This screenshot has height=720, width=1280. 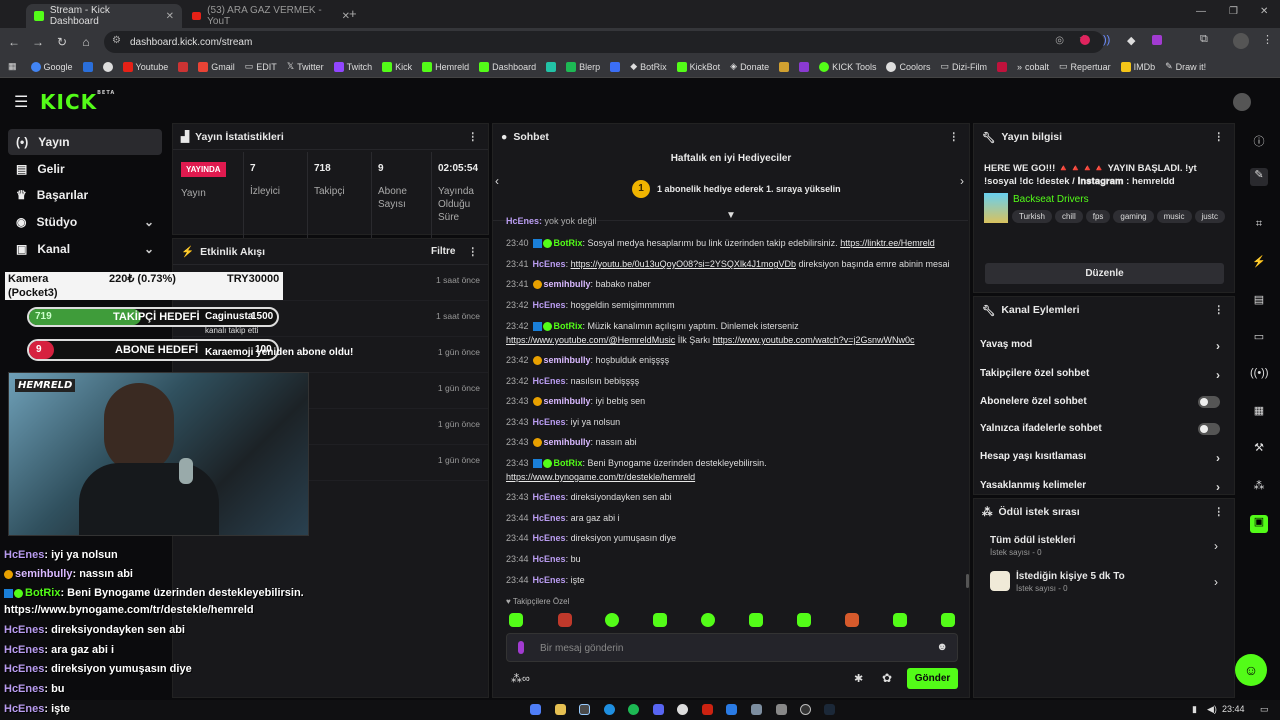 I want to click on back-icon: ←, so click(x=14, y=42).